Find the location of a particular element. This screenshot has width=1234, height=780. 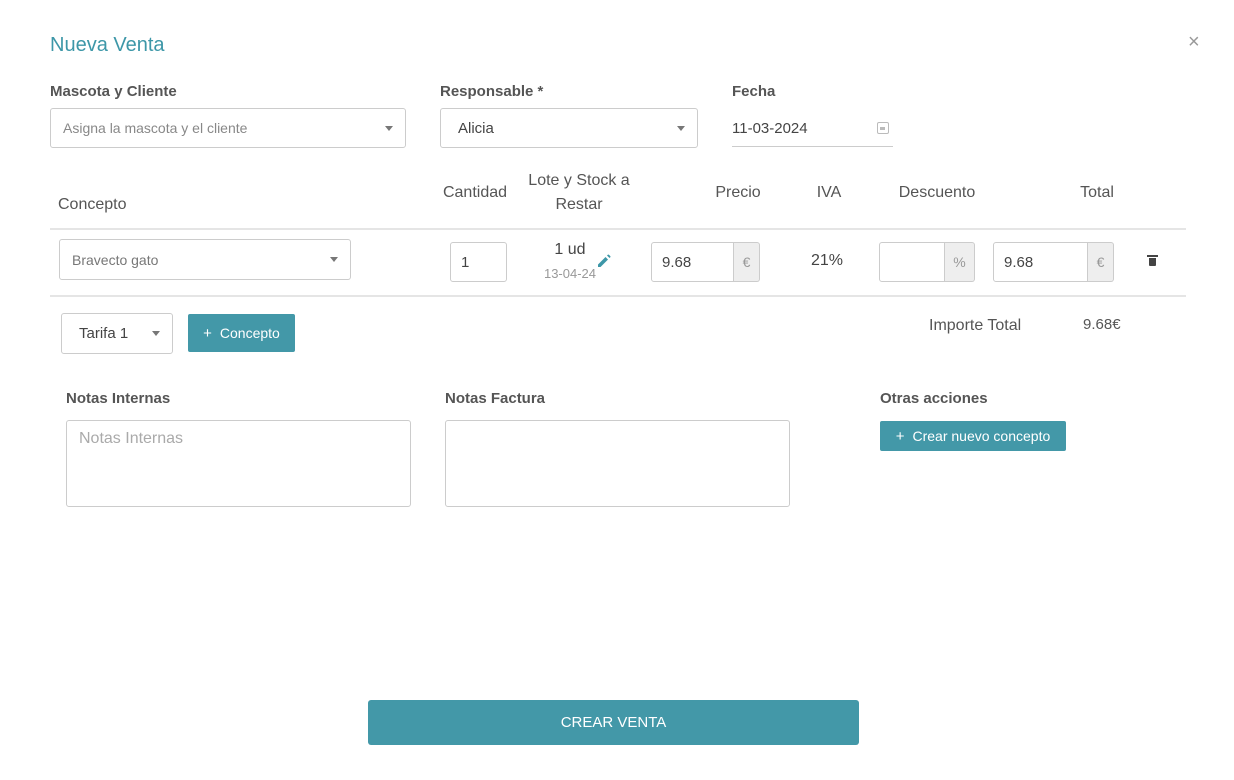

modal-title: Nueva Venta is located at coordinates (107, 45).